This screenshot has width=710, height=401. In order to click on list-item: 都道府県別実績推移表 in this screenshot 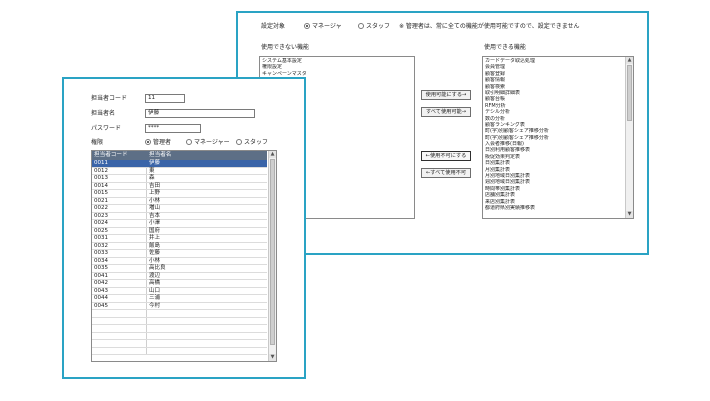, I will do `click(554, 208)`.